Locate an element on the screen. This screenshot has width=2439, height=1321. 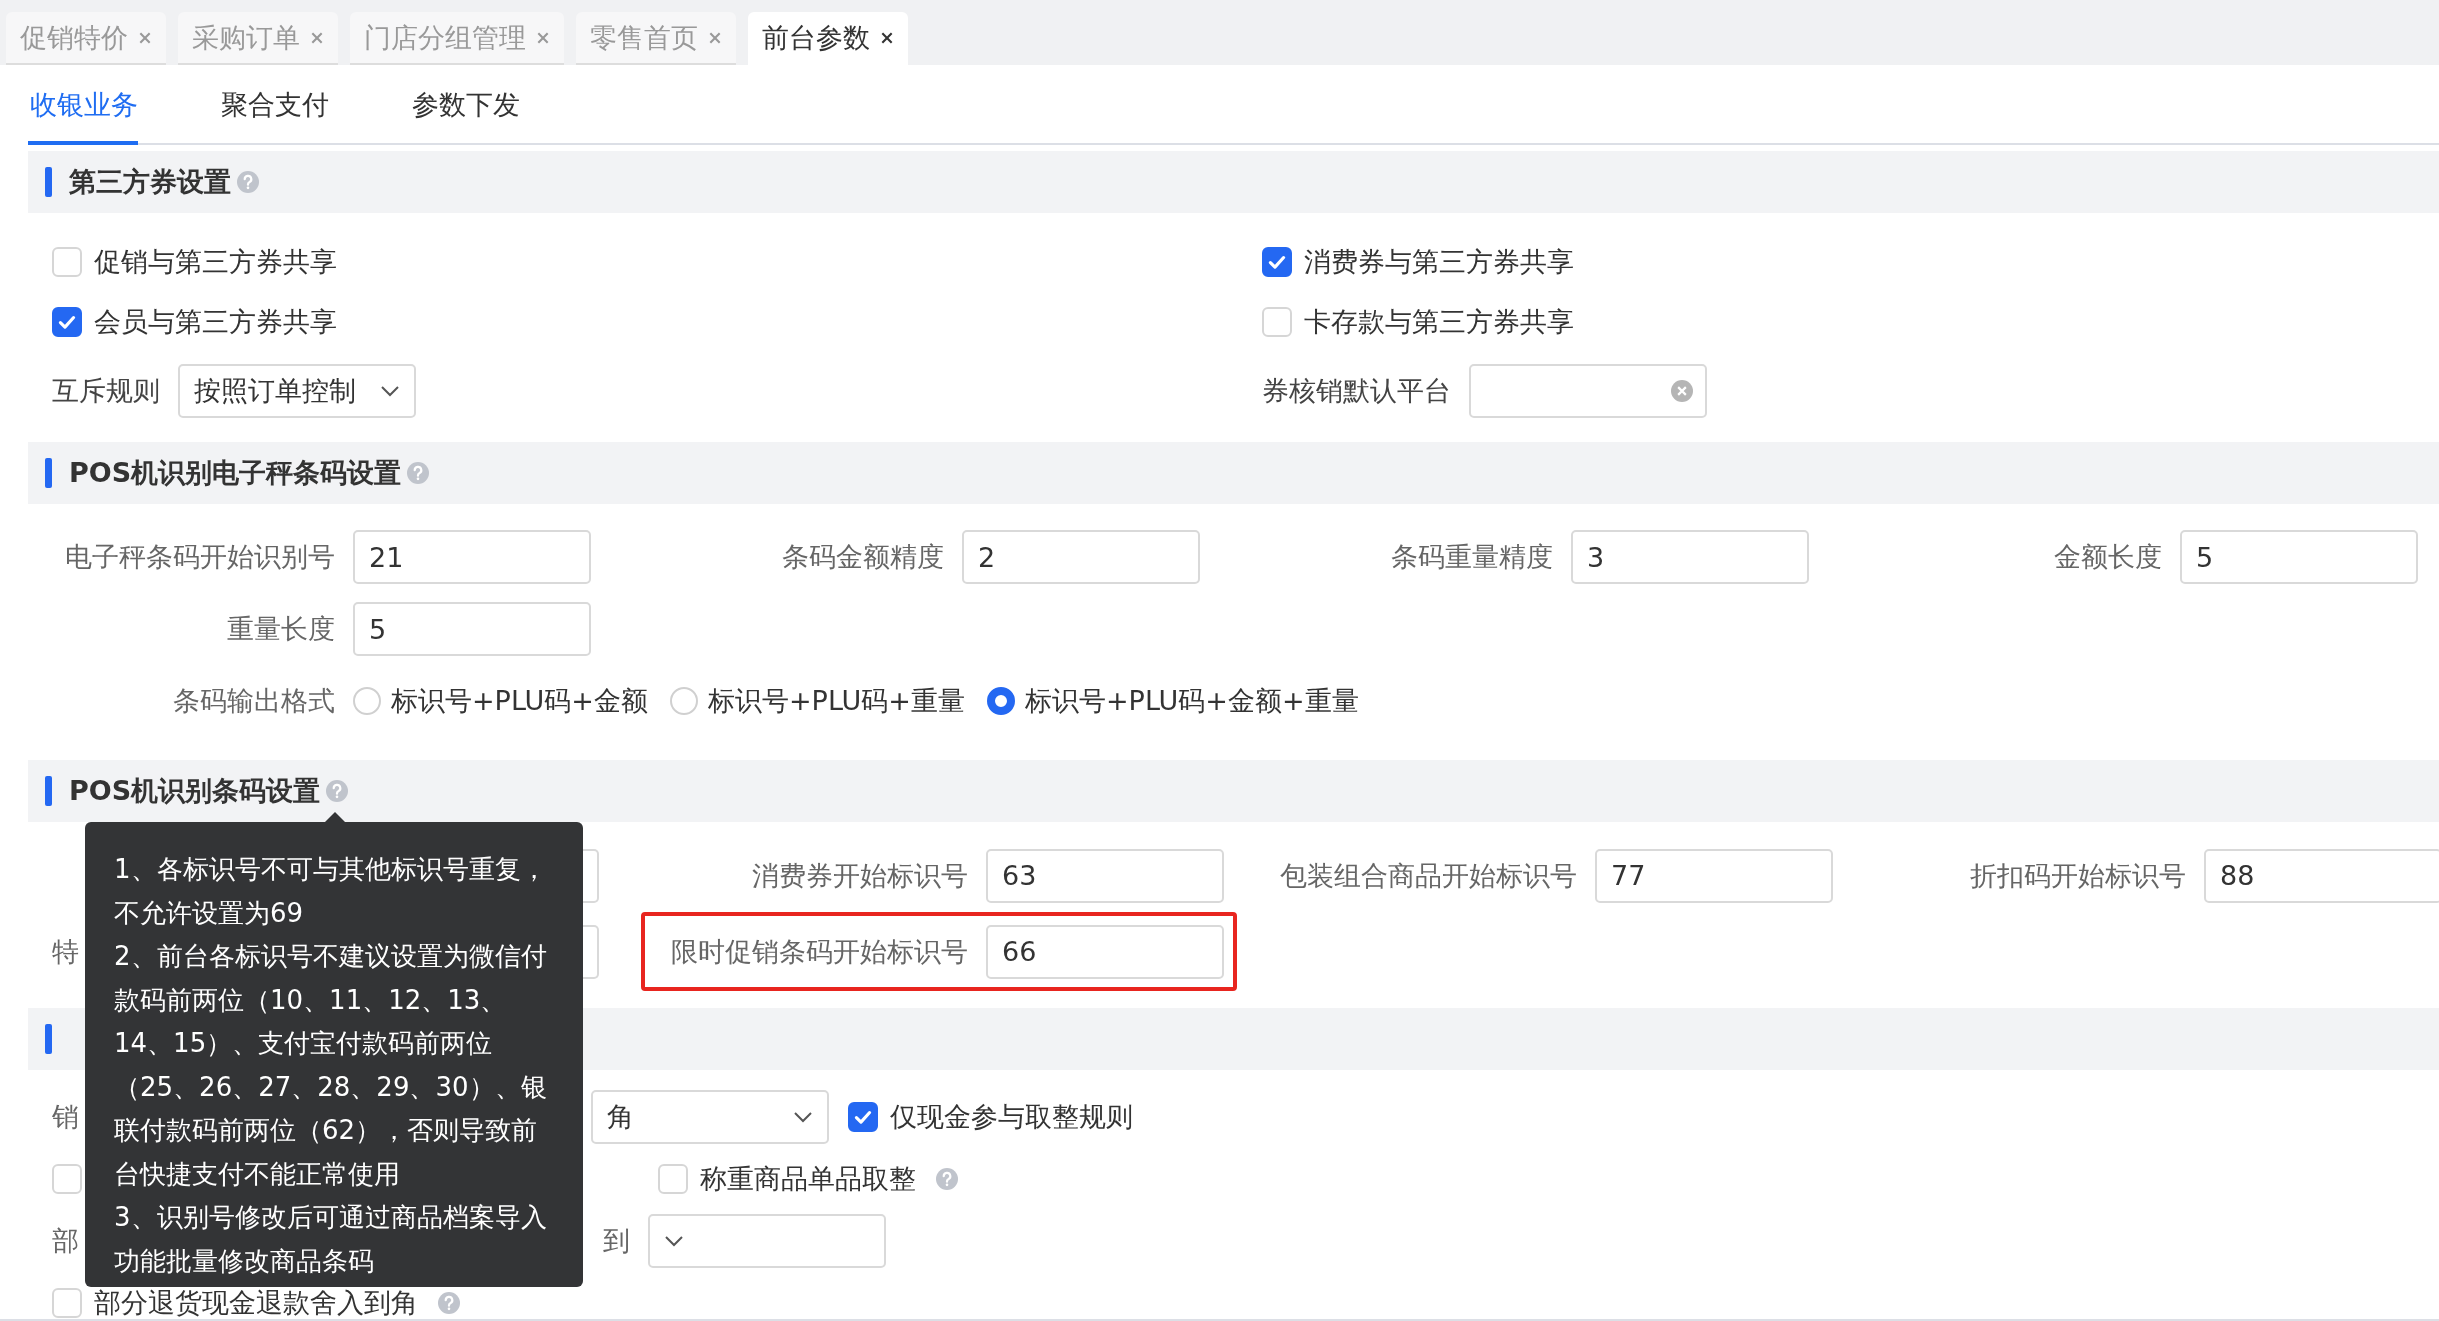
dropdown: 按照订单控制 is located at coordinates (297, 391).